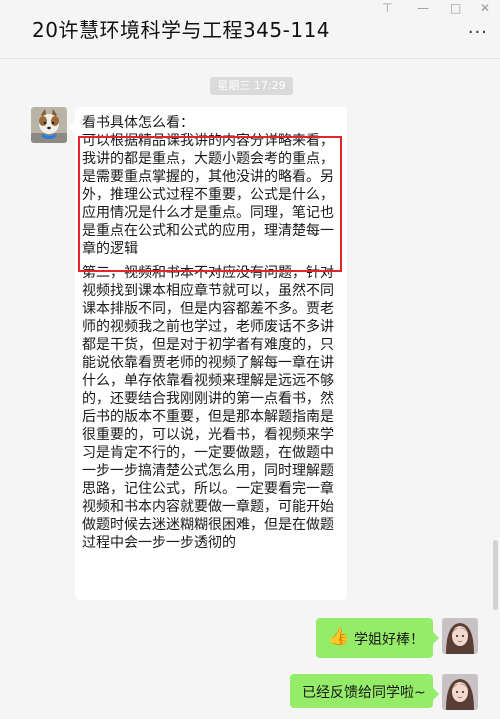  I want to click on more-options-icon: ···, so click(478, 32).